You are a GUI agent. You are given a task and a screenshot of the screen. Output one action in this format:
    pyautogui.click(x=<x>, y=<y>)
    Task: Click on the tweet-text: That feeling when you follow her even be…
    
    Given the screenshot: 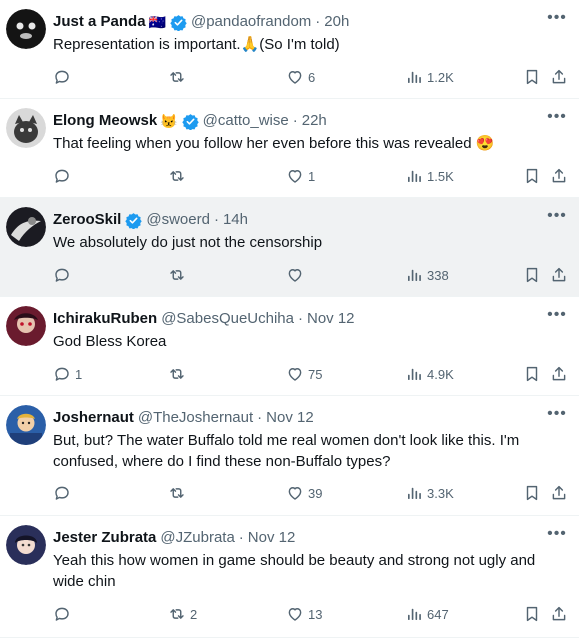 What is the action you would take?
    pyautogui.click(x=274, y=143)
    